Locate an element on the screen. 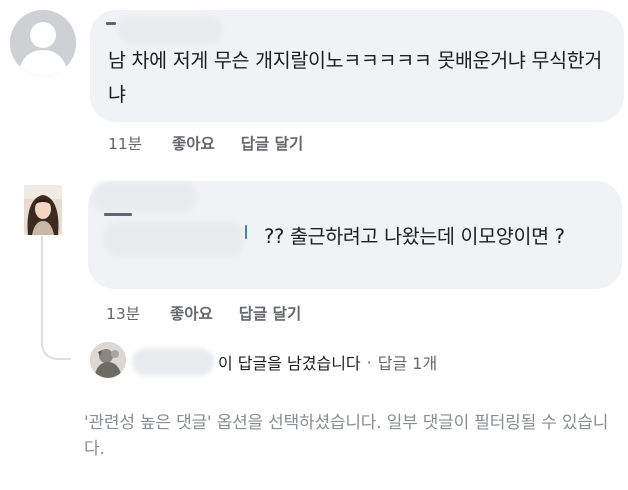 This screenshot has width=628, height=490. replier-avatar is located at coordinates (108, 360).